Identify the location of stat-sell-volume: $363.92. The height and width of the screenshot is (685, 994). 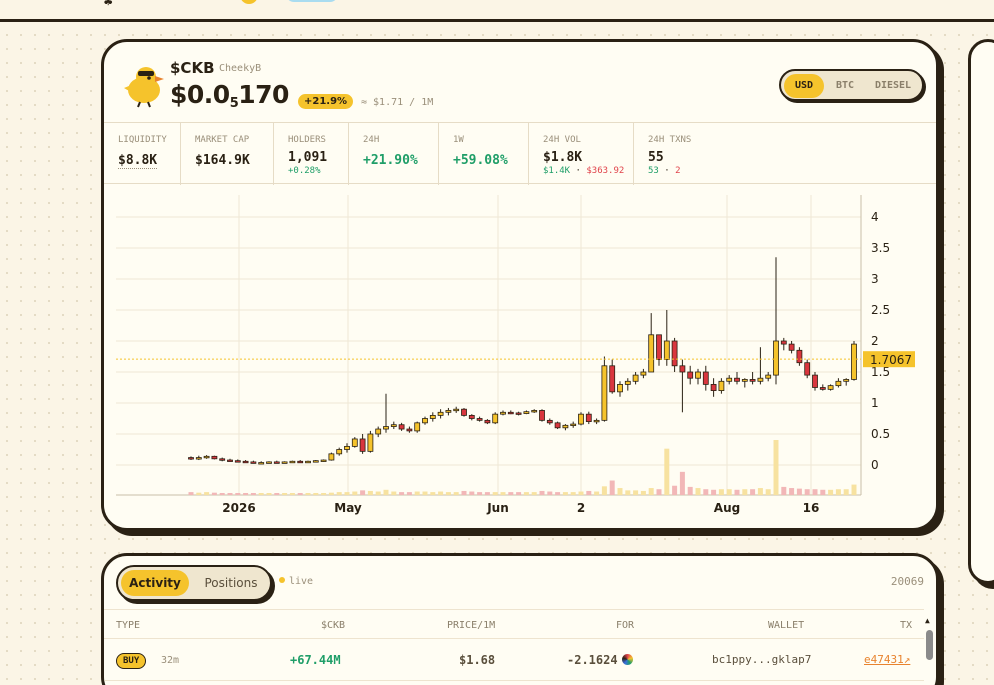
(605, 171).